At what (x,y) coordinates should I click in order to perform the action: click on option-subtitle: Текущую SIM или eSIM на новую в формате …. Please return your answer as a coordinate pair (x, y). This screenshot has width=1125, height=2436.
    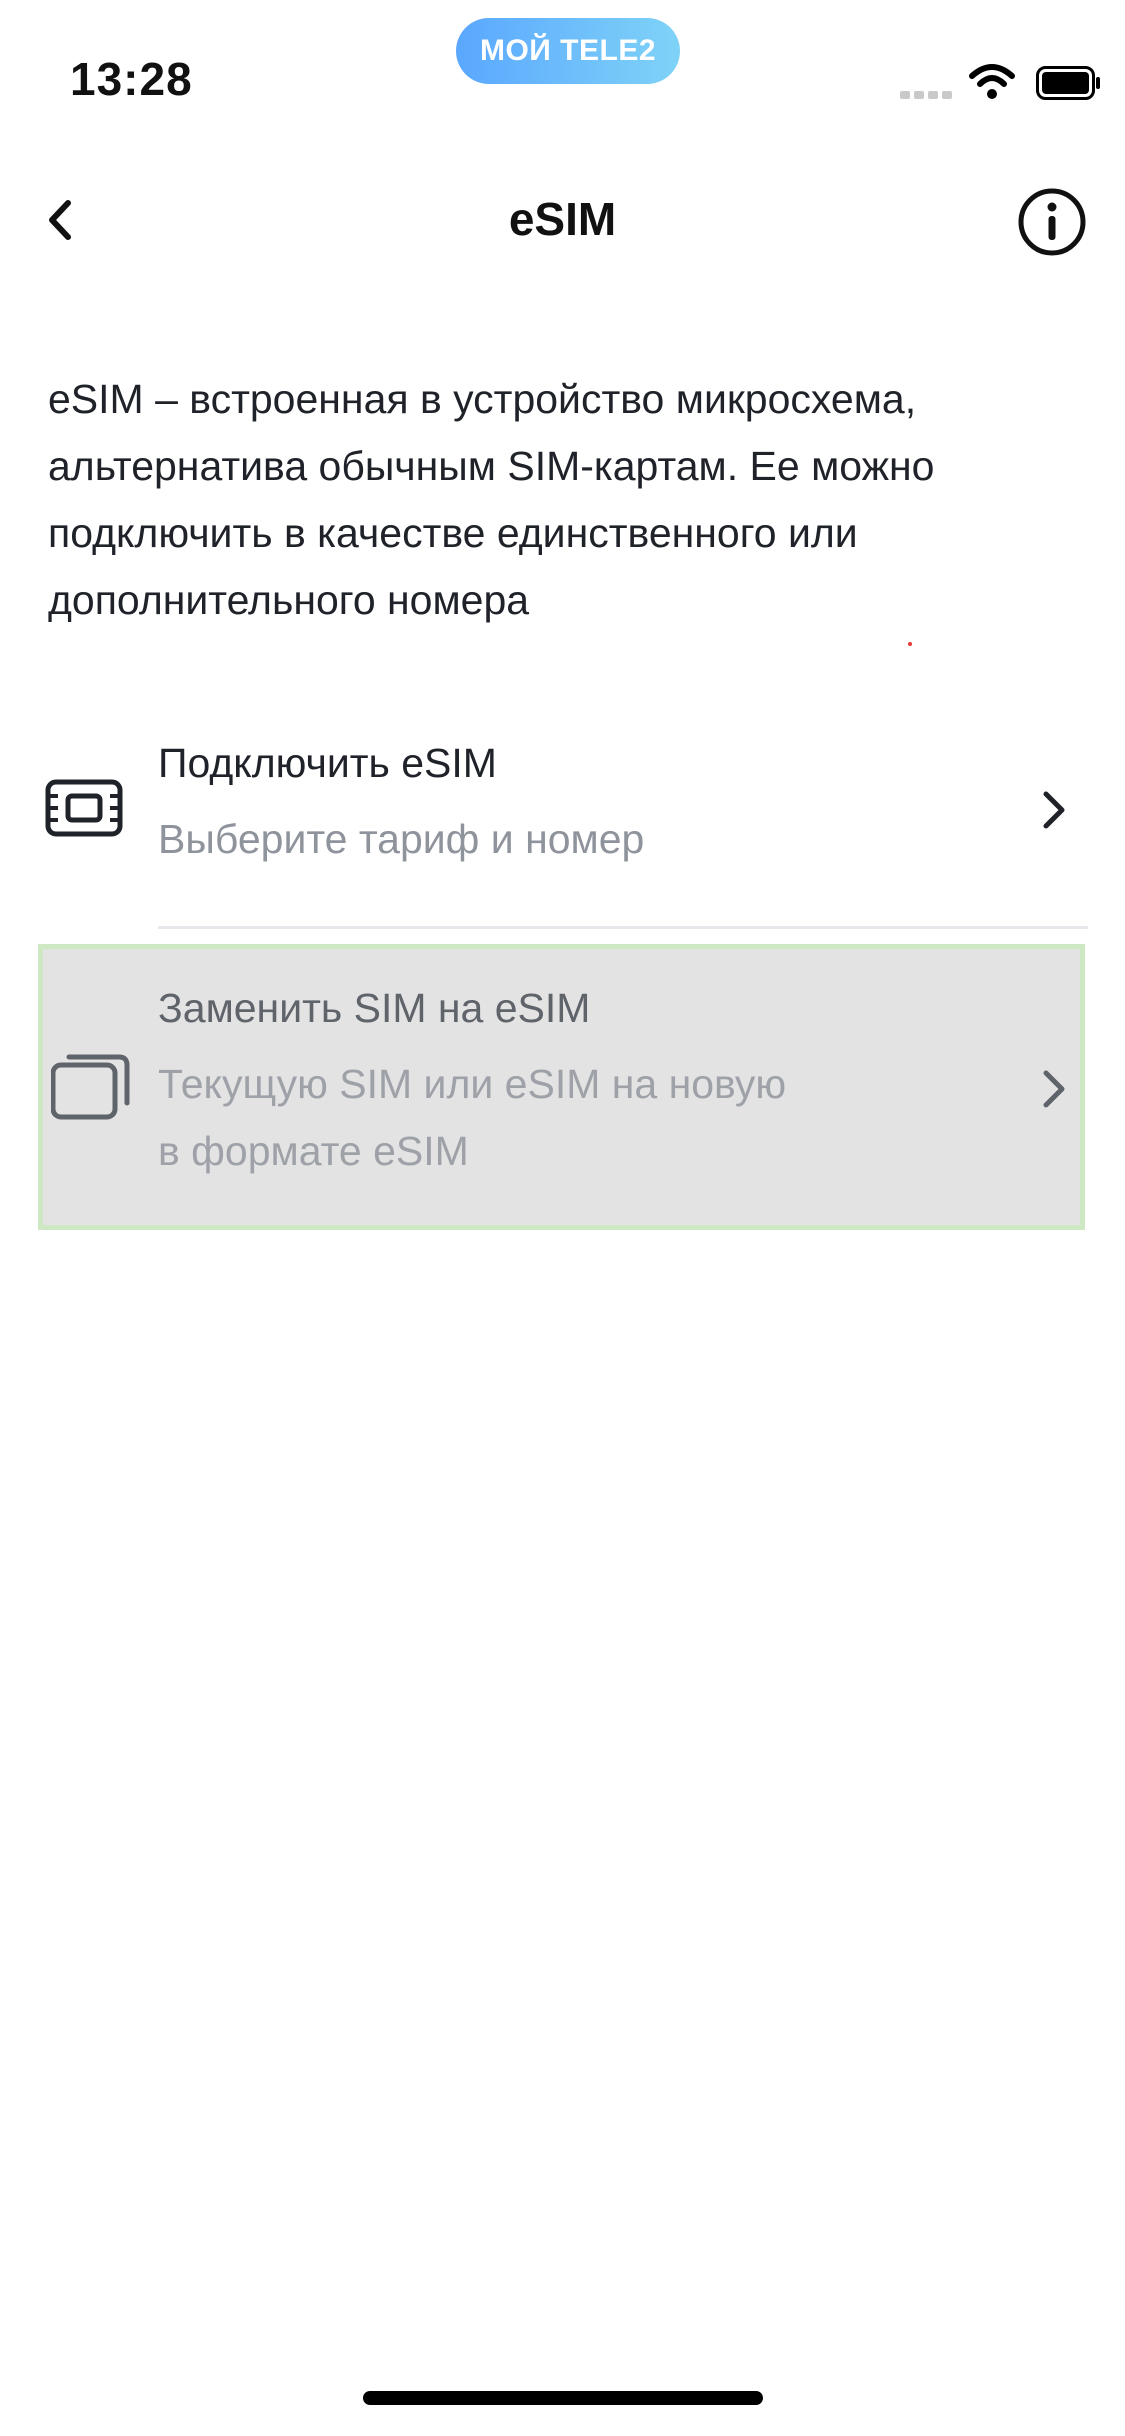
    Looking at the image, I should click on (472, 1118).